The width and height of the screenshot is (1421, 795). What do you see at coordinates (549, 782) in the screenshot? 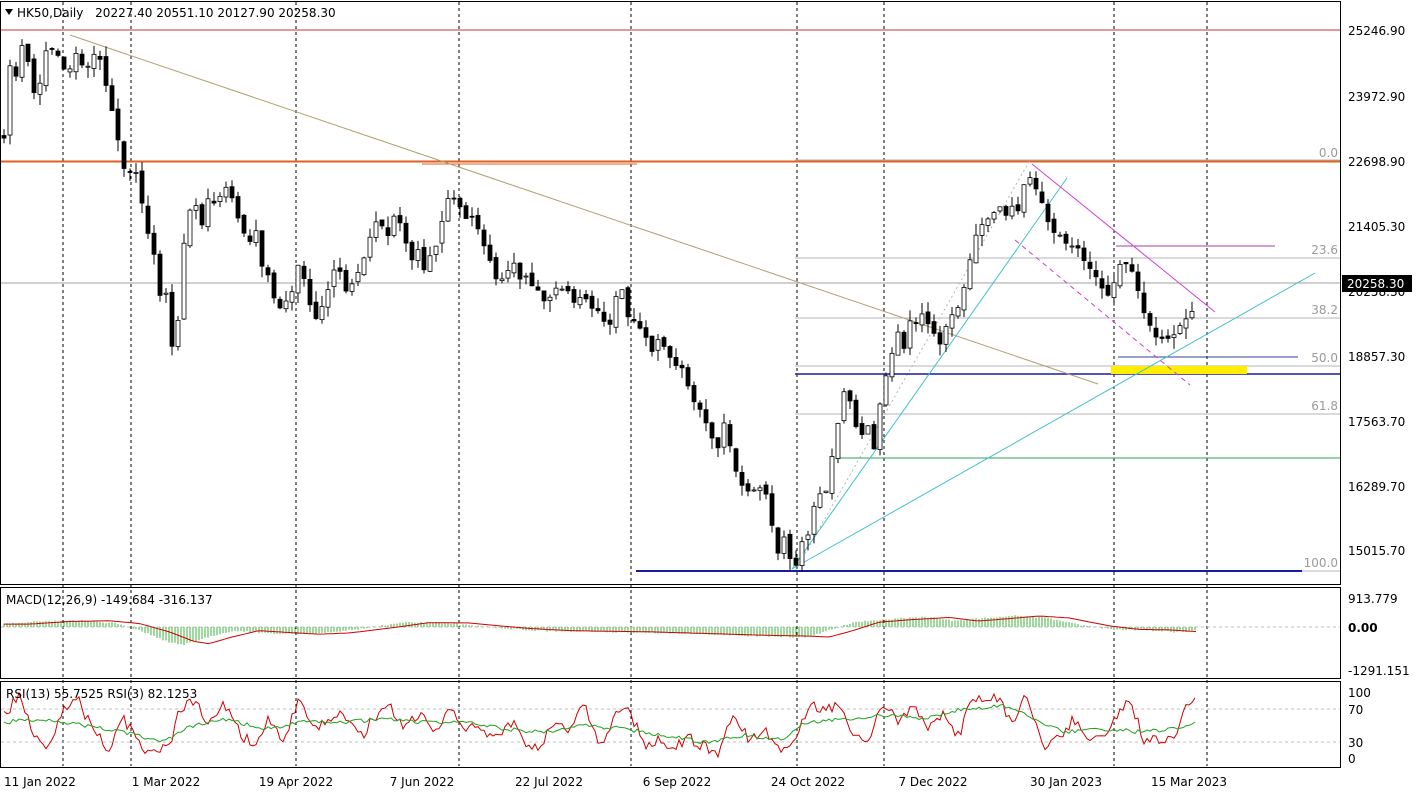
I see `x-tick-label: 22 Jul 2022` at bounding box center [549, 782].